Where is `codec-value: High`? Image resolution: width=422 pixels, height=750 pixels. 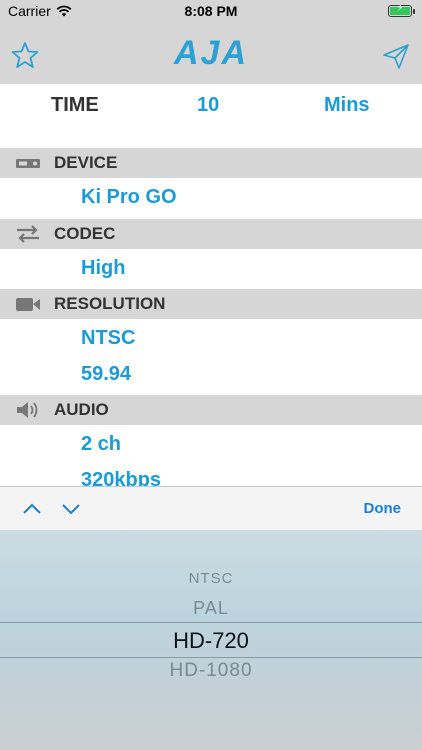
codec-value: High is located at coordinates (103, 268).